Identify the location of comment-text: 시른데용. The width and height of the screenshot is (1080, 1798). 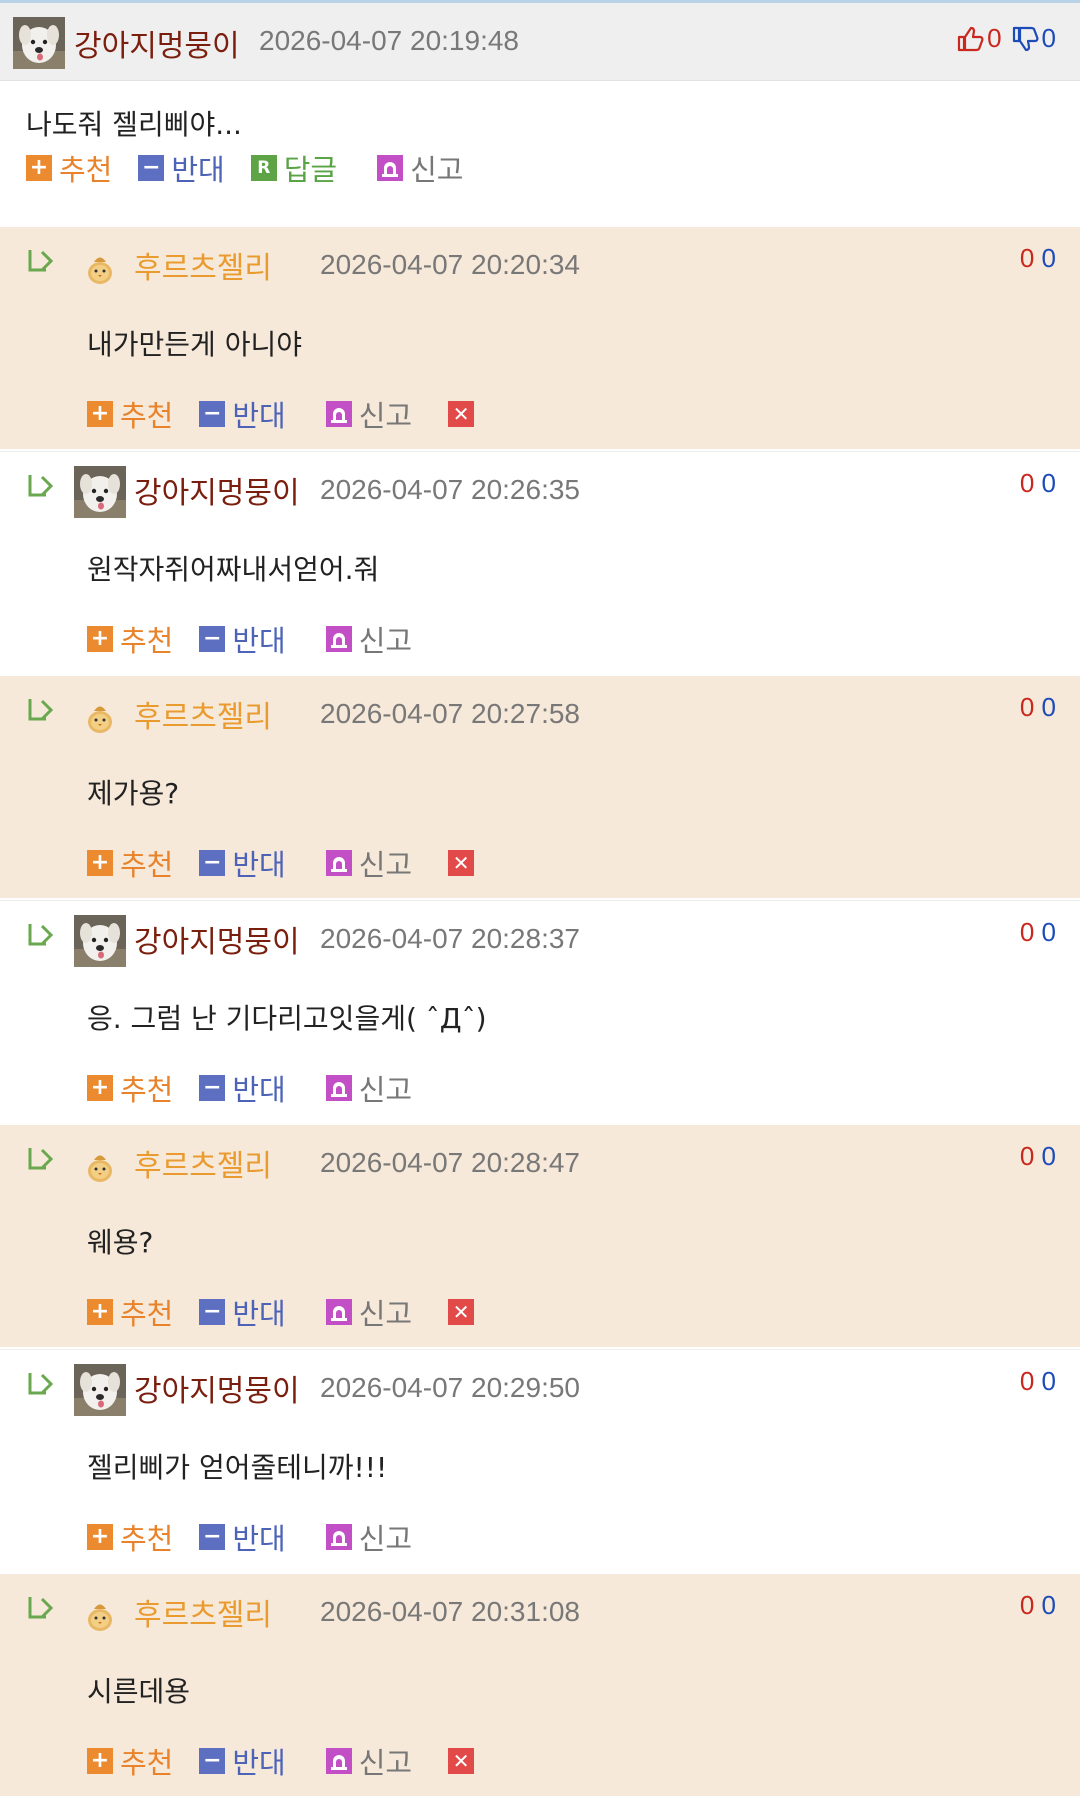
(139, 1691).